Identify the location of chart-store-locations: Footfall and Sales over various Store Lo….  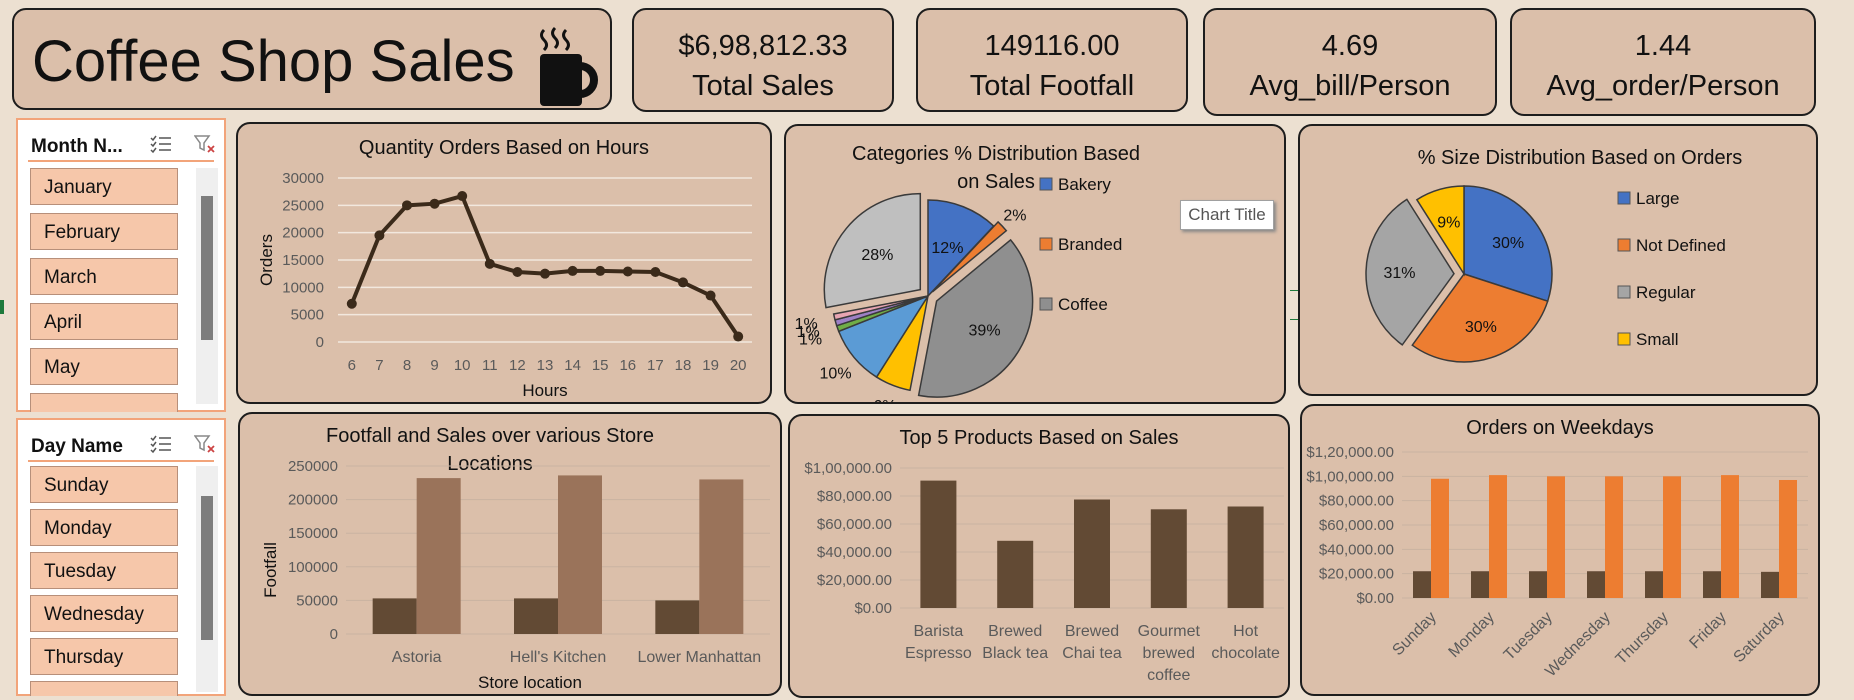
(510, 554).